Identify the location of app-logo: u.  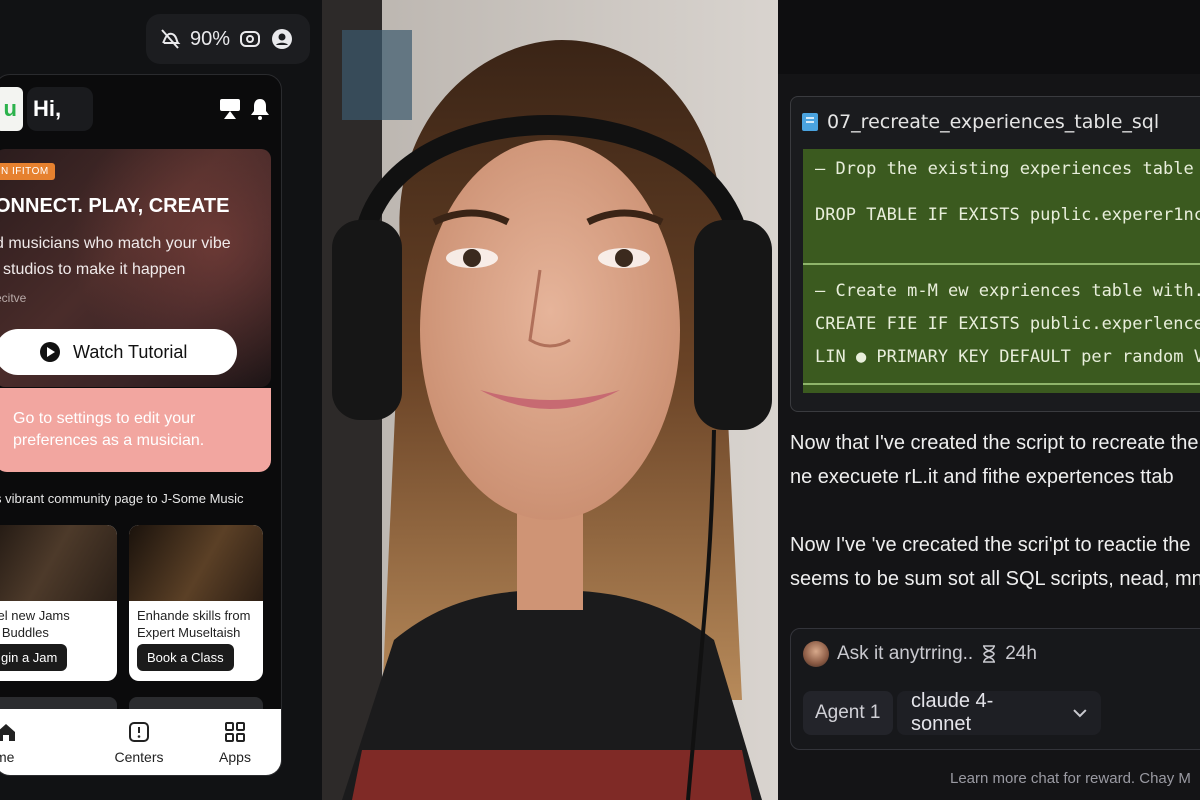
(11, 109).